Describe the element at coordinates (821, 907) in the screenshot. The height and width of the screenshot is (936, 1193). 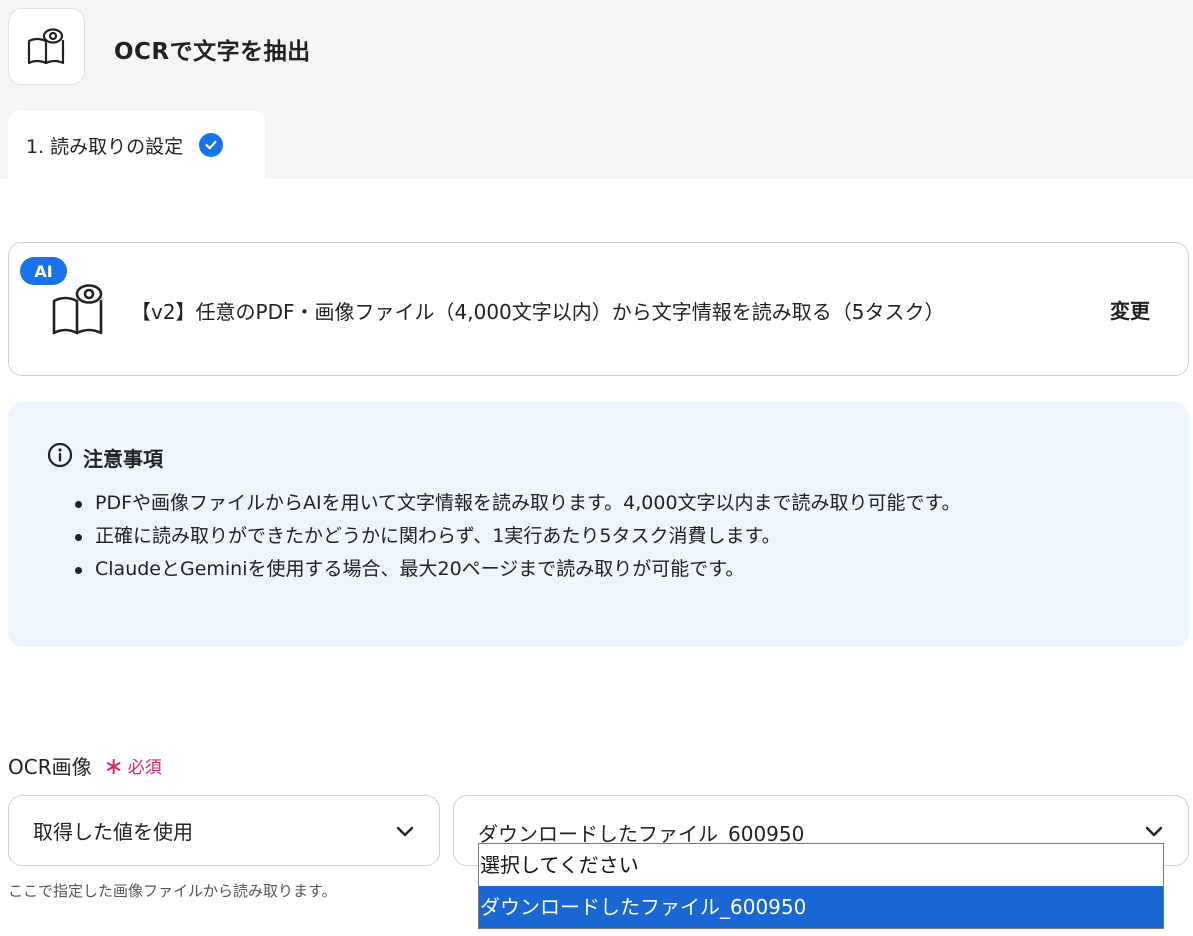
I see `dropdown-option-selected: ダウンロードしたファイル_600950` at that location.